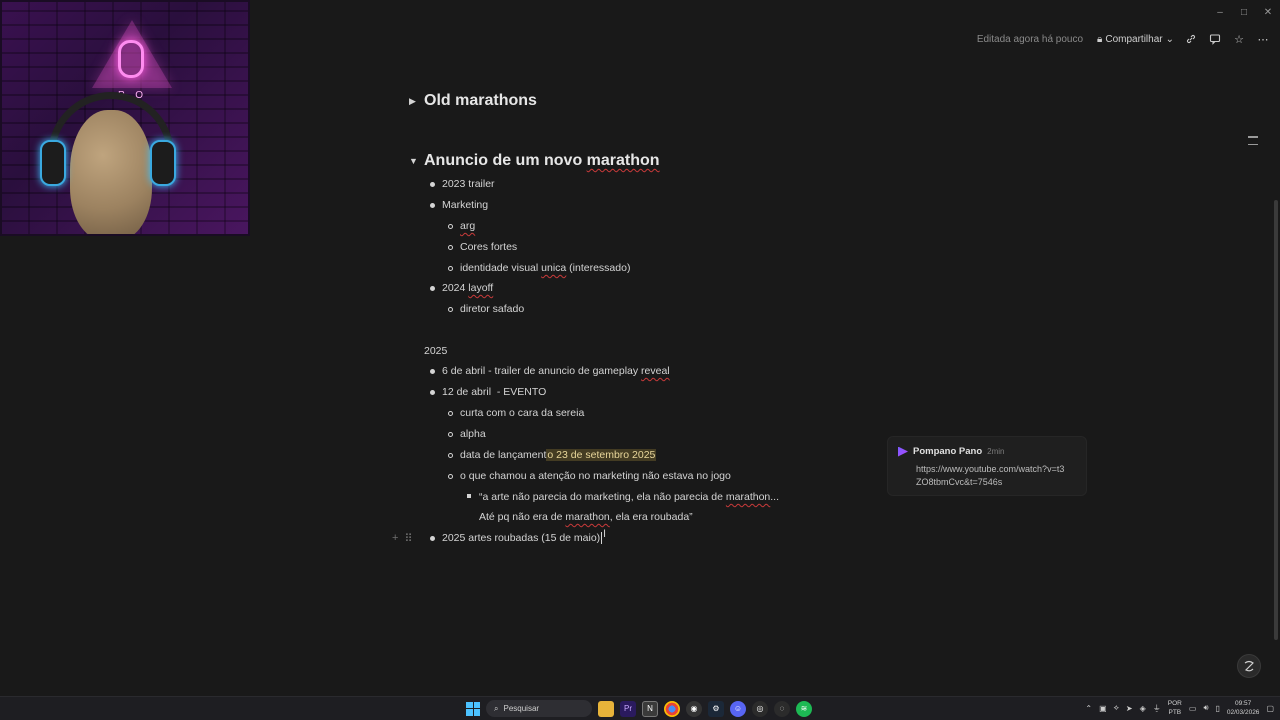  I want to click on tray-app-icon: ◈, so click(1143, 708).